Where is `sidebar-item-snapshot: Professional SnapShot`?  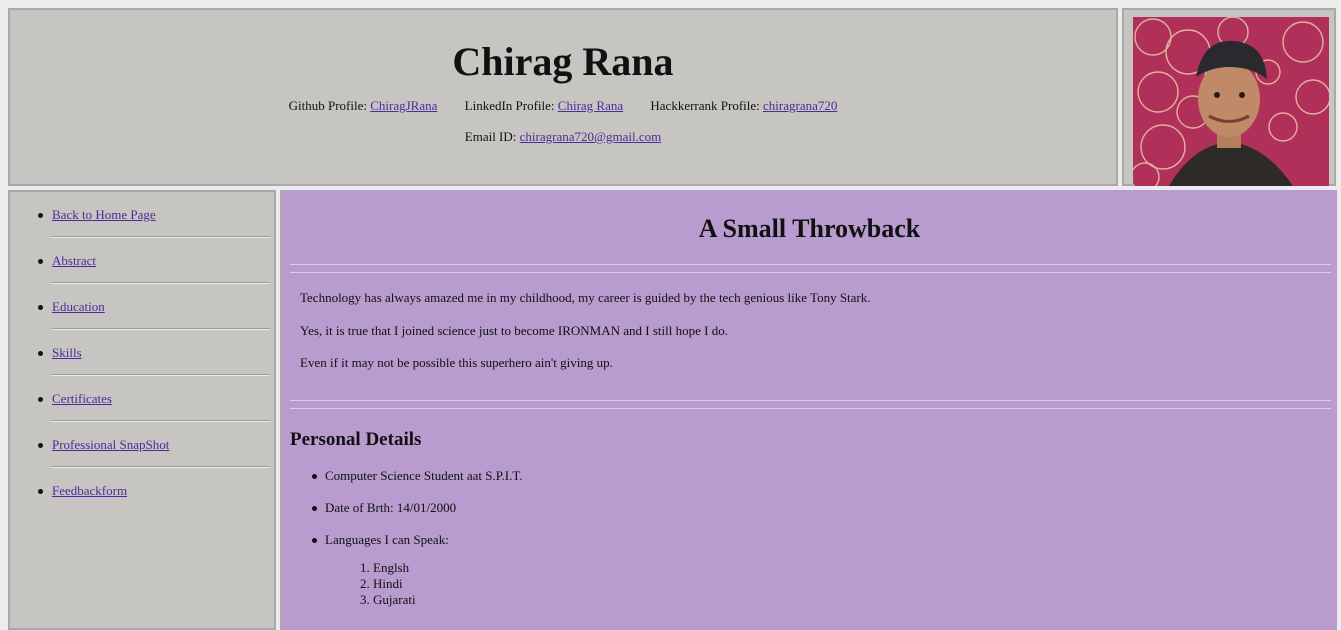 sidebar-item-snapshot: Professional SnapShot is located at coordinates (154, 445).